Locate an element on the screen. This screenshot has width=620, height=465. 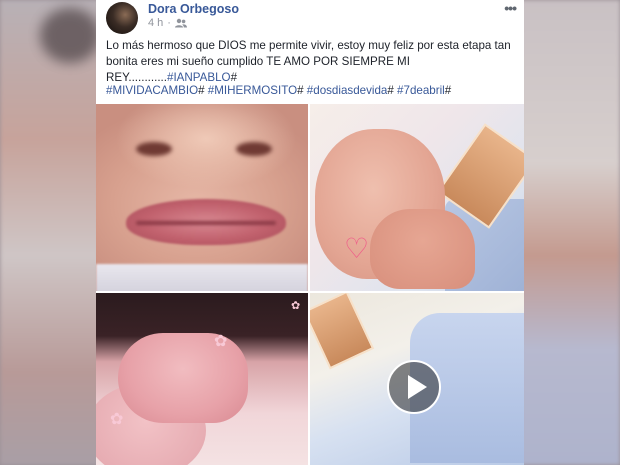
heart-icon: ♡ is located at coordinates (357, 248).